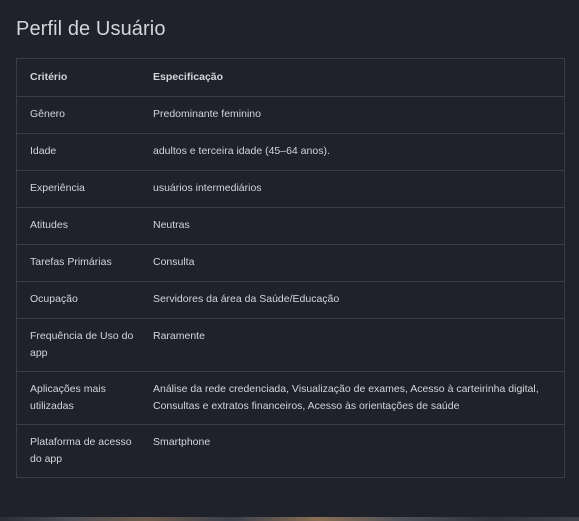 This screenshot has width=579, height=521. What do you see at coordinates (352, 345) in the screenshot?
I see `row-specification: Raramente` at bounding box center [352, 345].